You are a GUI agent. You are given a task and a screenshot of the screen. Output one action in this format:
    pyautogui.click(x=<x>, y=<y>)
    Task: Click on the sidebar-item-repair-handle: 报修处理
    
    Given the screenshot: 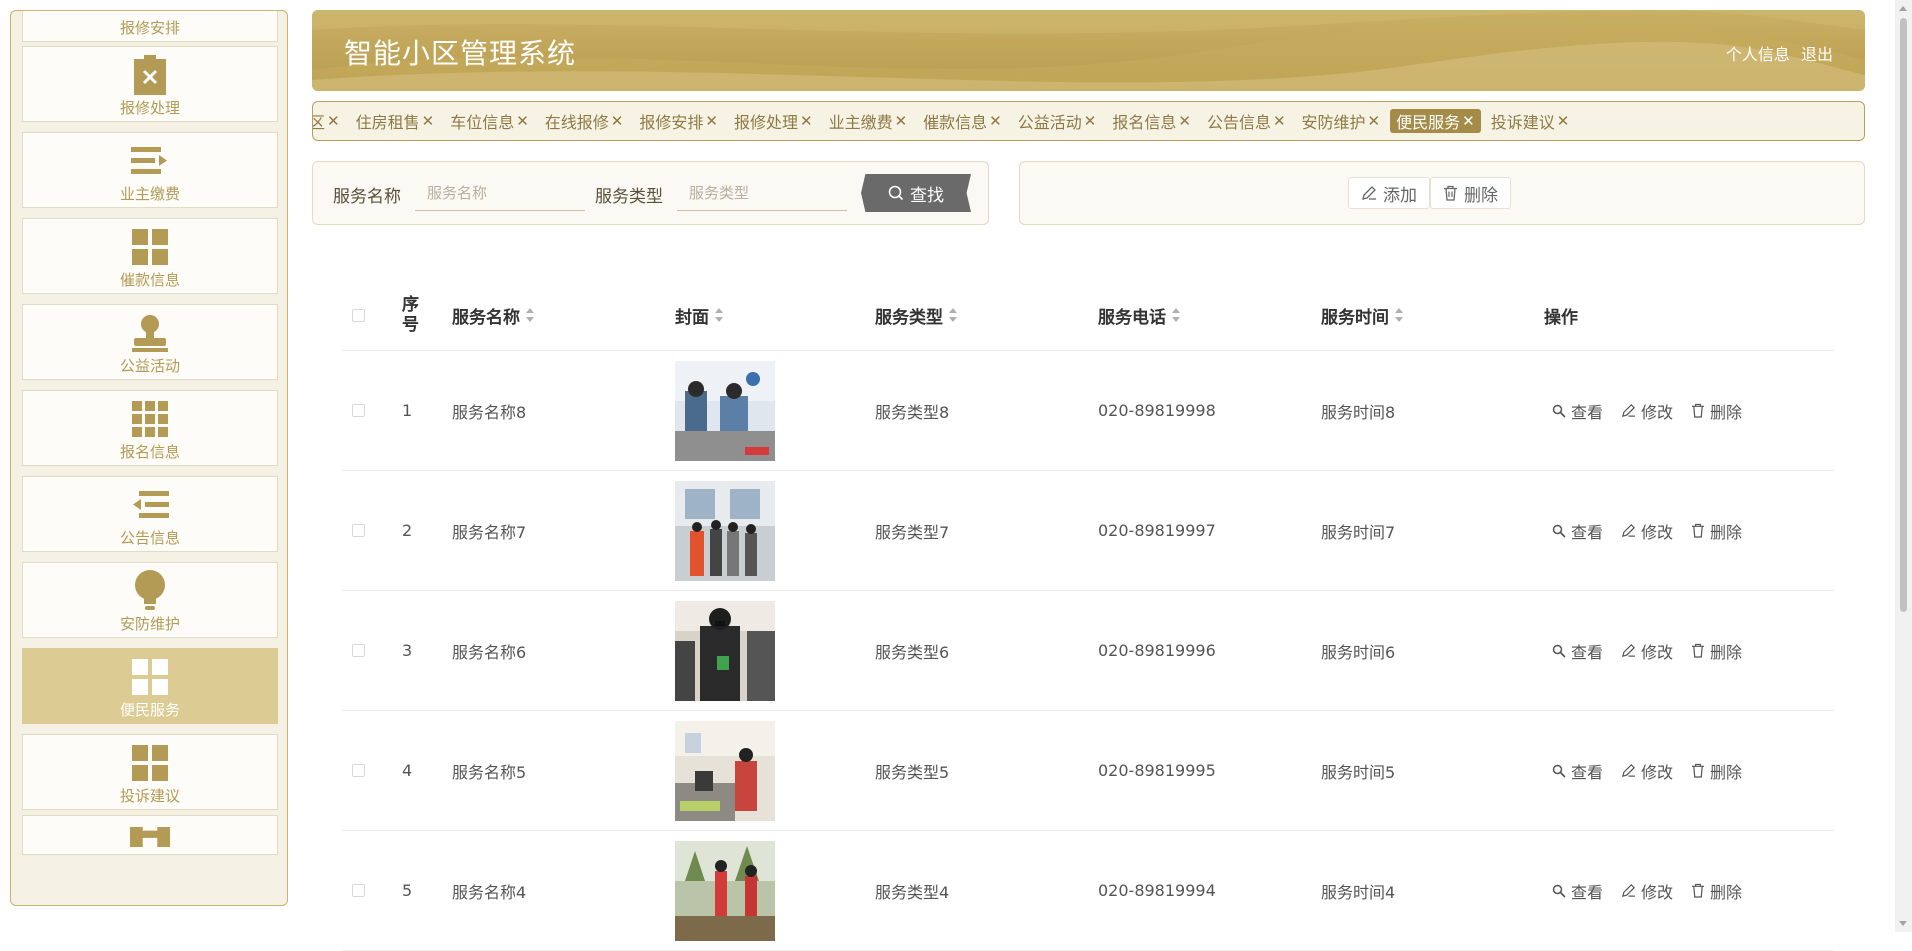 What is the action you would take?
    pyautogui.click(x=150, y=84)
    